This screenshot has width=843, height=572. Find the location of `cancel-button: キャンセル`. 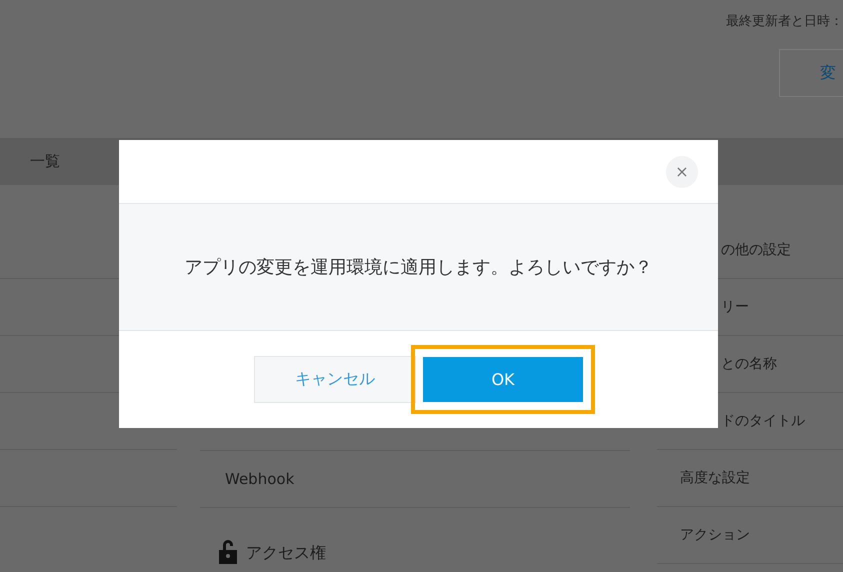

cancel-button: キャンセル is located at coordinates (335, 379).